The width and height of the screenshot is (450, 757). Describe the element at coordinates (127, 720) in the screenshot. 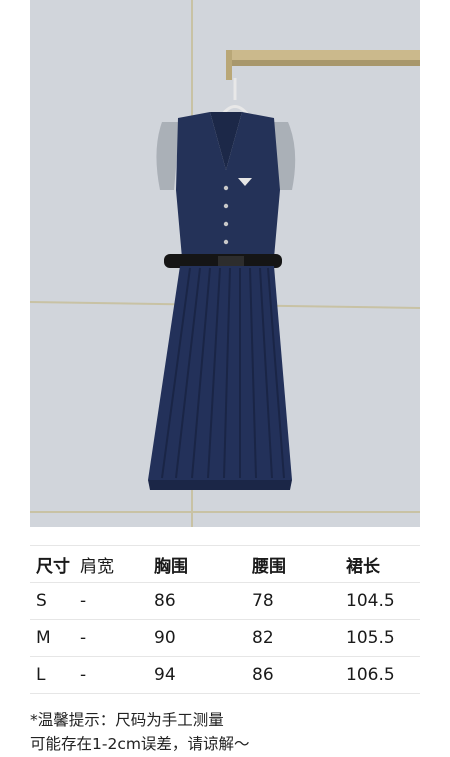

I see `note-line-1: *温馨提示：尺码为手工测量` at that location.